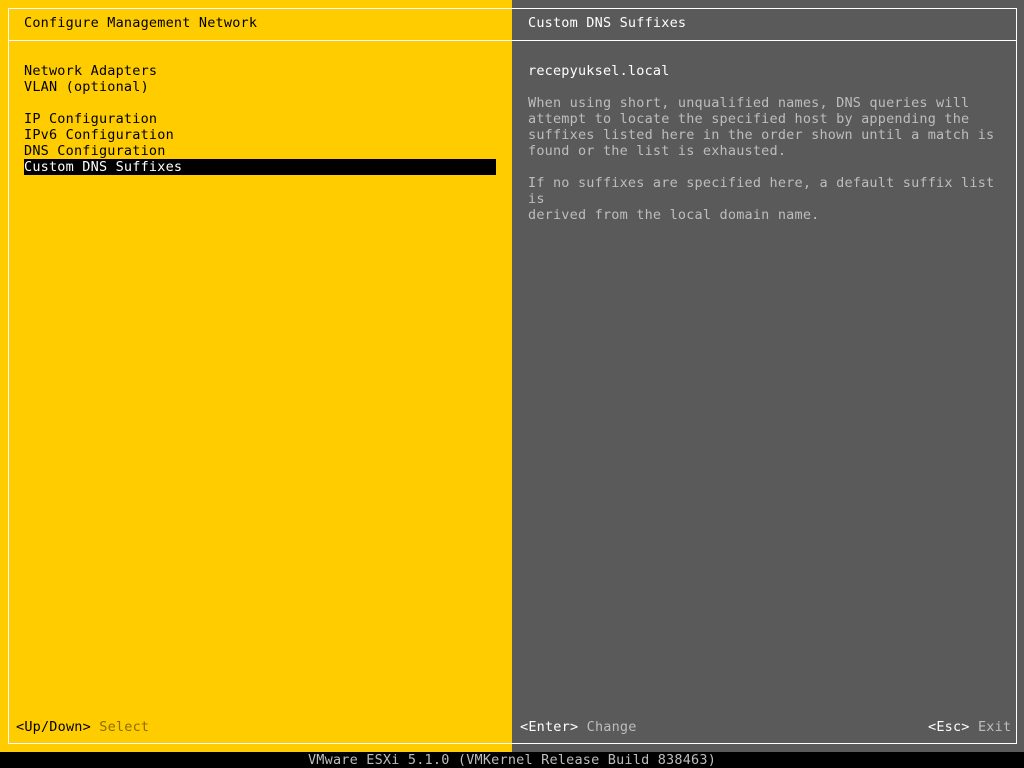 The width and height of the screenshot is (1024, 768). What do you see at coordinates (260, 87) in the screenshot?
I see `menu-item-vlan: VLAN (optional)` at bounding box center [260, 87].